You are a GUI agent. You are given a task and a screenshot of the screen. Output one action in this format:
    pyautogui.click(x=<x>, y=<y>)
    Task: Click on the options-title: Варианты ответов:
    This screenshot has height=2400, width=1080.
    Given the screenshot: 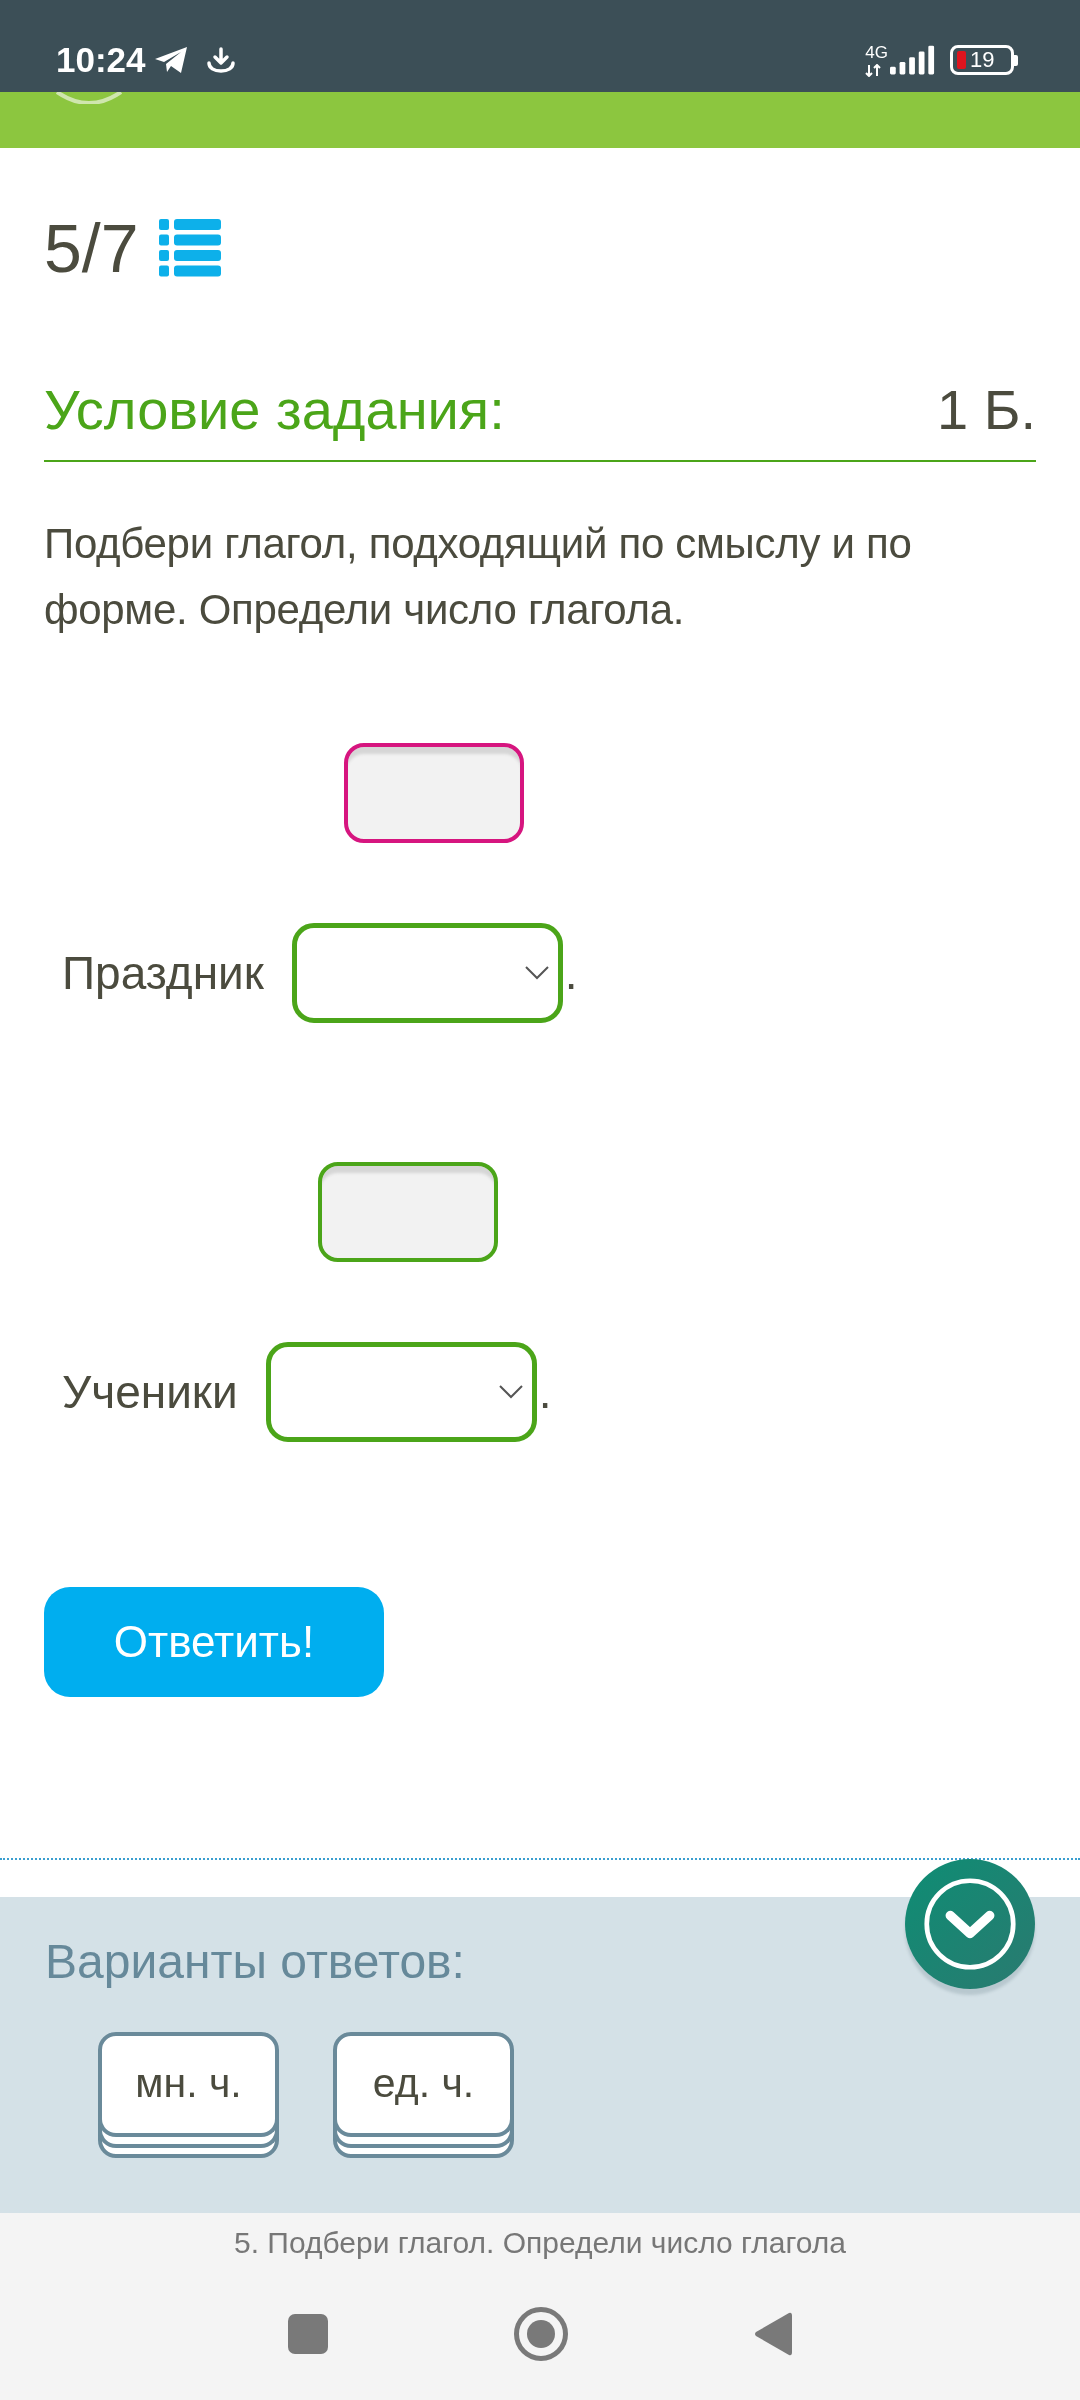 What is the action you would take?
    pyautogui.click(x=255, y=1962)
    